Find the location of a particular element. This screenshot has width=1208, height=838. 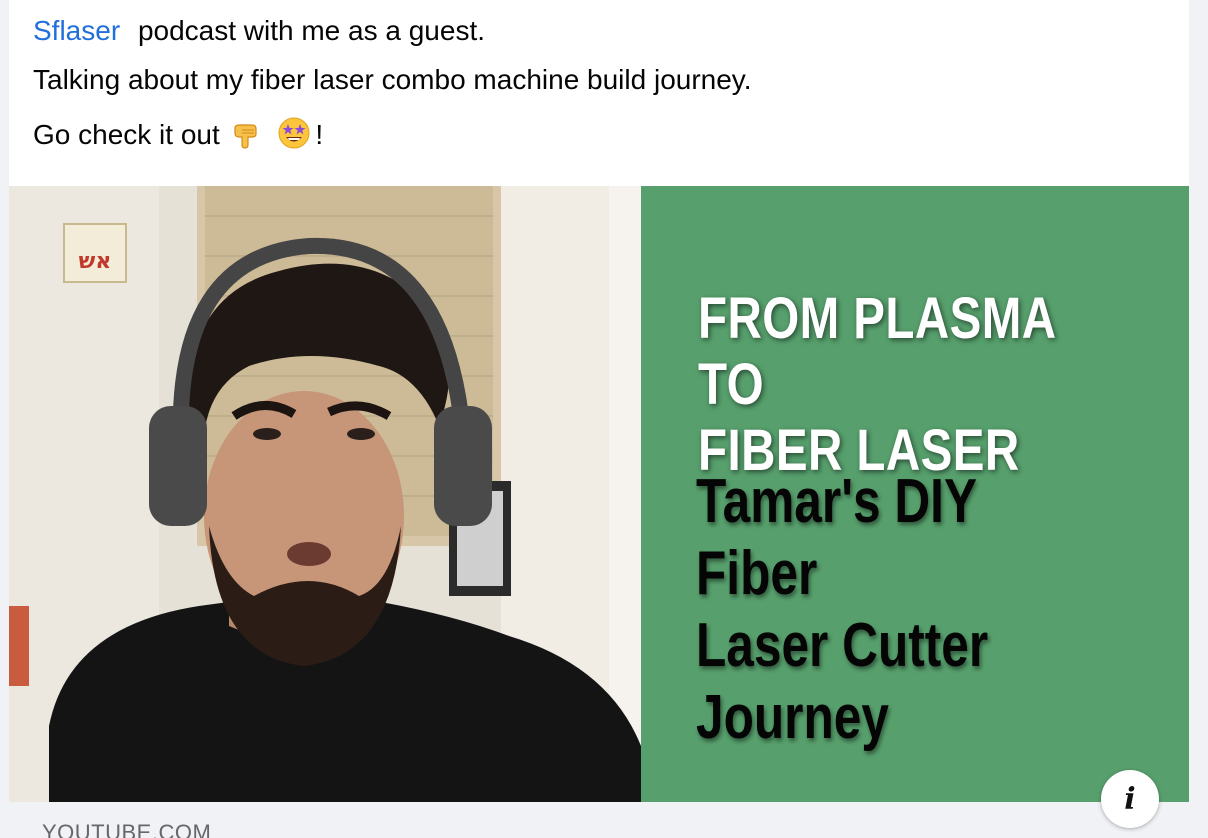

info-icon: i is located at coordinates (1130, 799).